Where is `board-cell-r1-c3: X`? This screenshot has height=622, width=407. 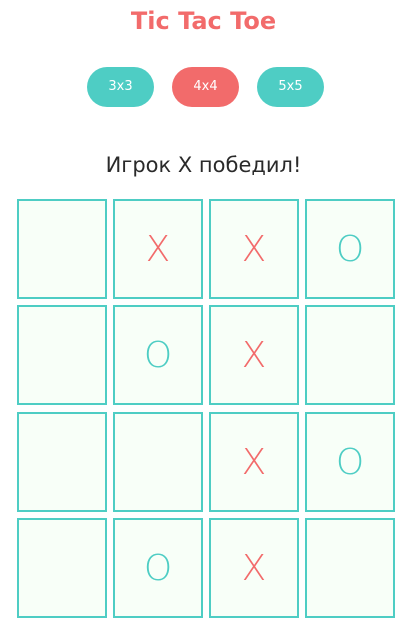
board-cell-r1-c3: X is located at coordinates (254, 249).